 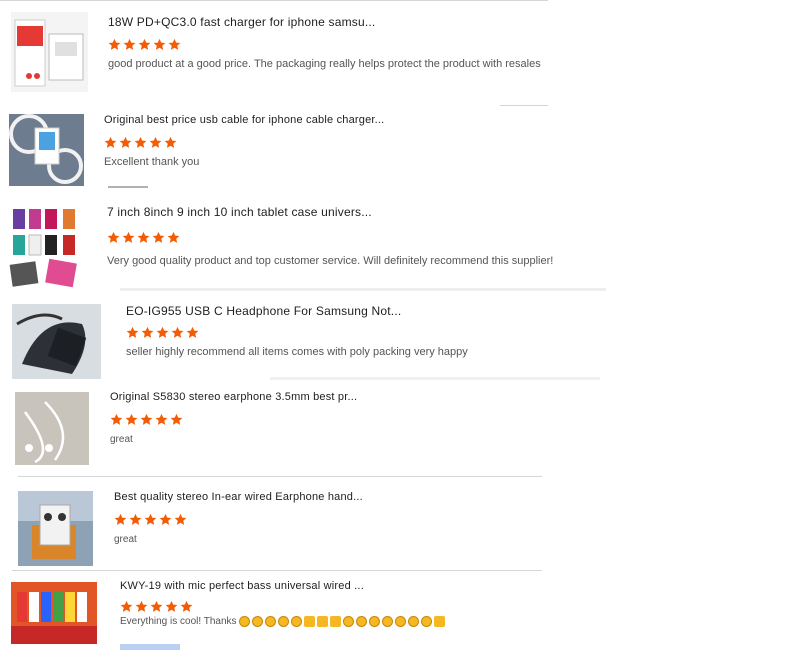 I want to click on wired-earphone-image, so click(x=55, y=528).